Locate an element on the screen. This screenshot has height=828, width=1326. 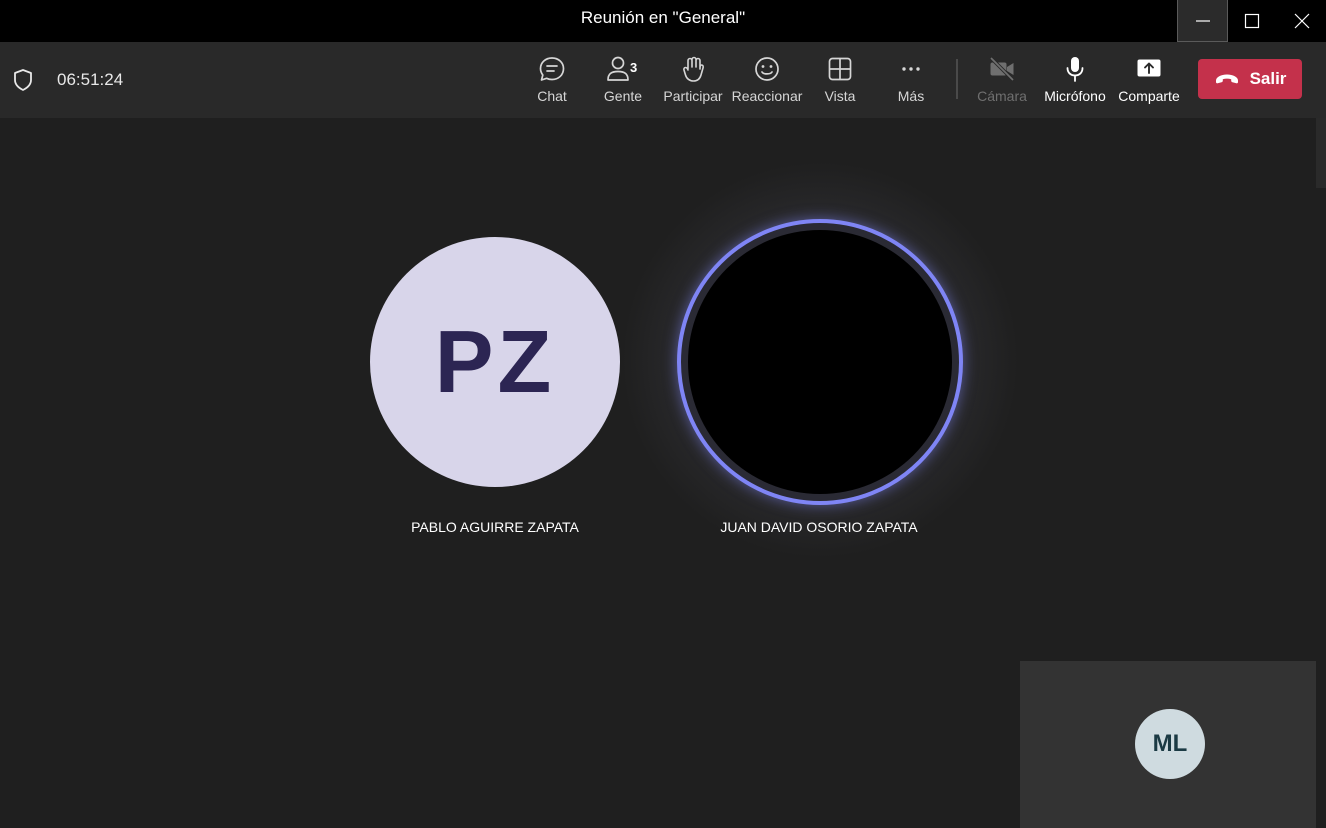
minimize-icon is located at coordinates (1202, 20).